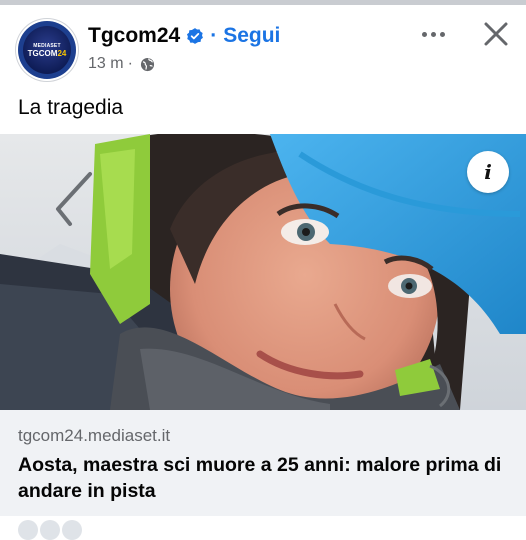  I want to click on verified-badge-icon, so click(195, 36).